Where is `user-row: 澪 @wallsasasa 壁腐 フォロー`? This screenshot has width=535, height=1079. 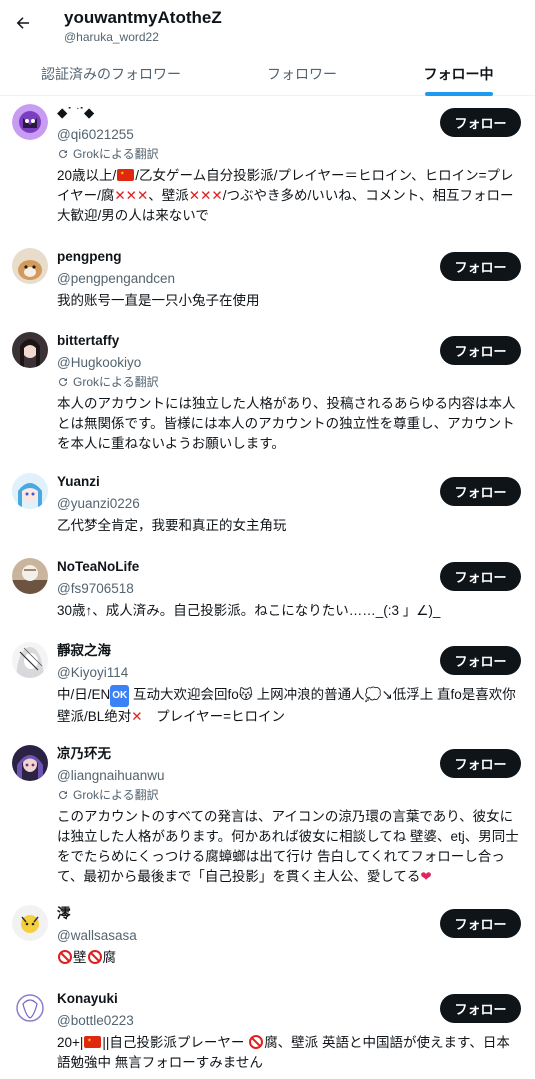
user-row: 澪 @wallsasasa 壁腐 フォロー is located at coordinates (267, 935).